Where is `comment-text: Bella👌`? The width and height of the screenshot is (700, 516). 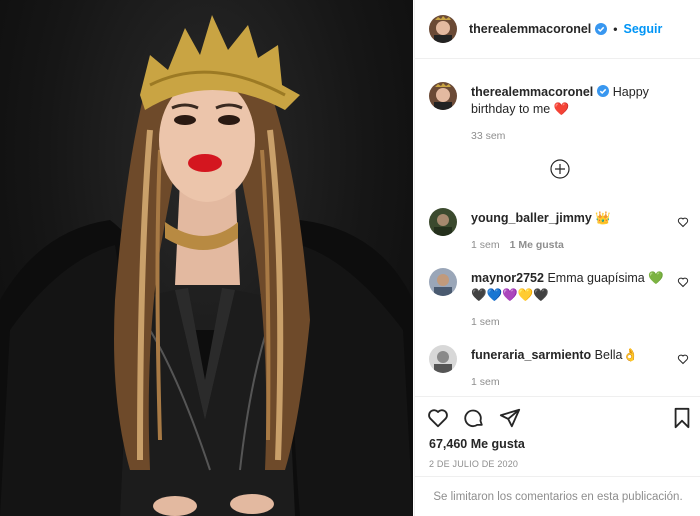
comment-text: Bella👌 is located at coordinates (616, 355).